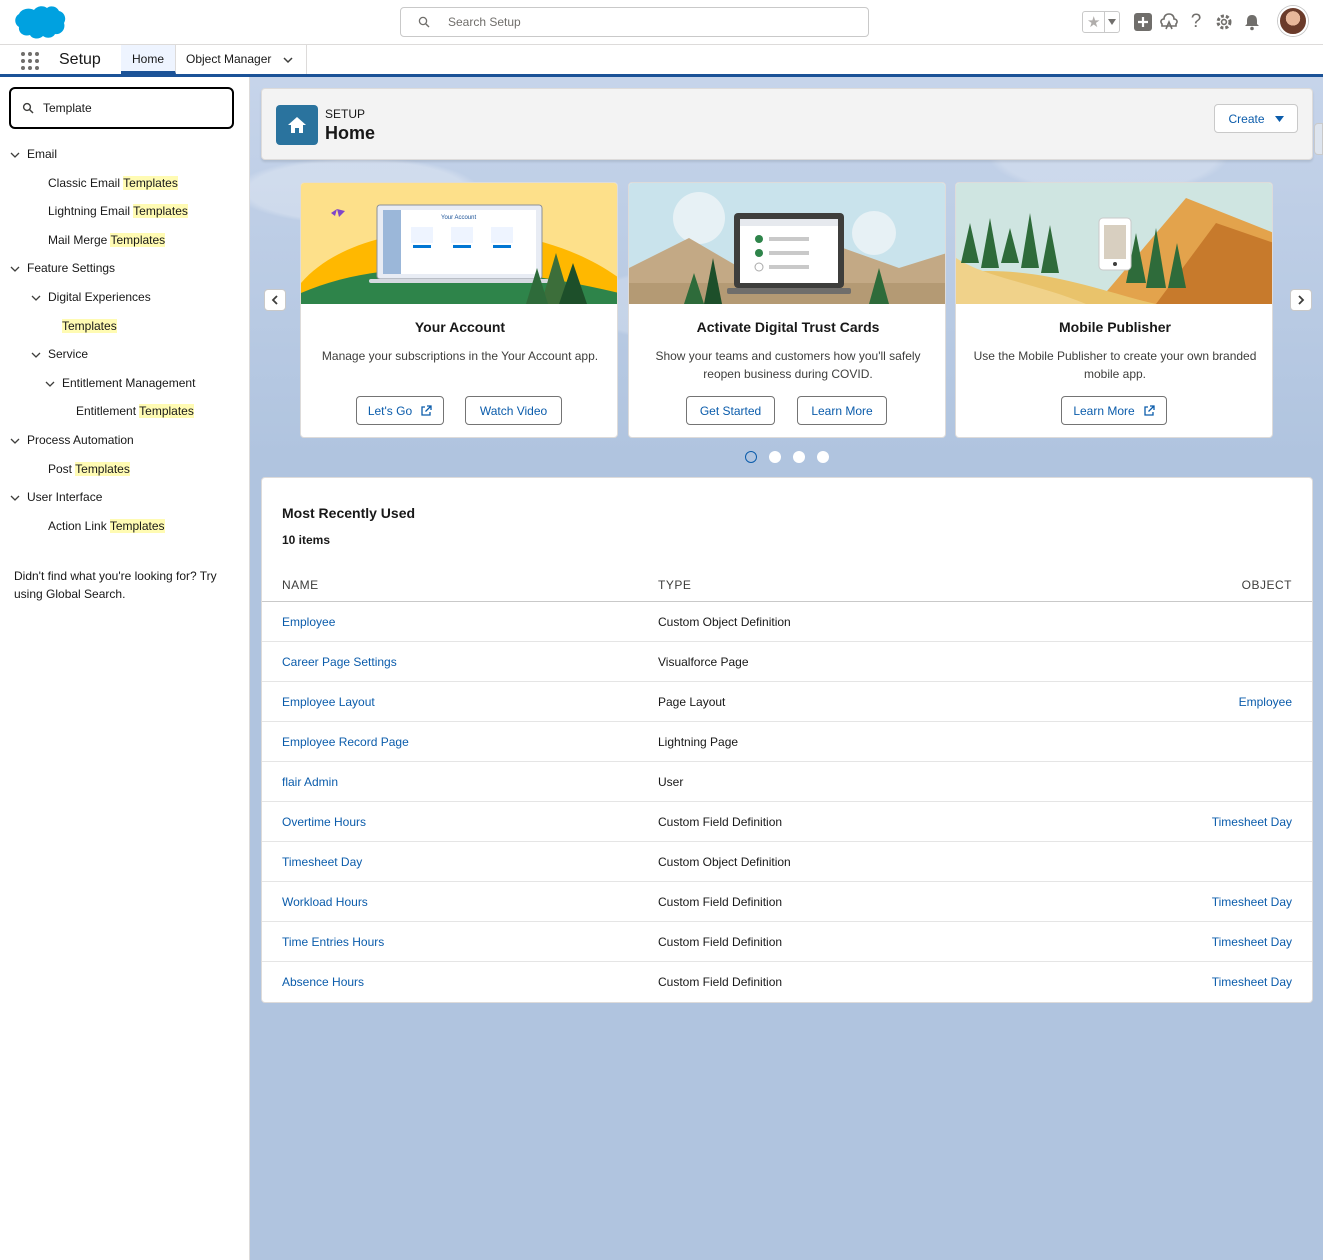 This screenshot has height=1260, width=1323. I want to click on tree-item: User Interface, so click(56, 497).